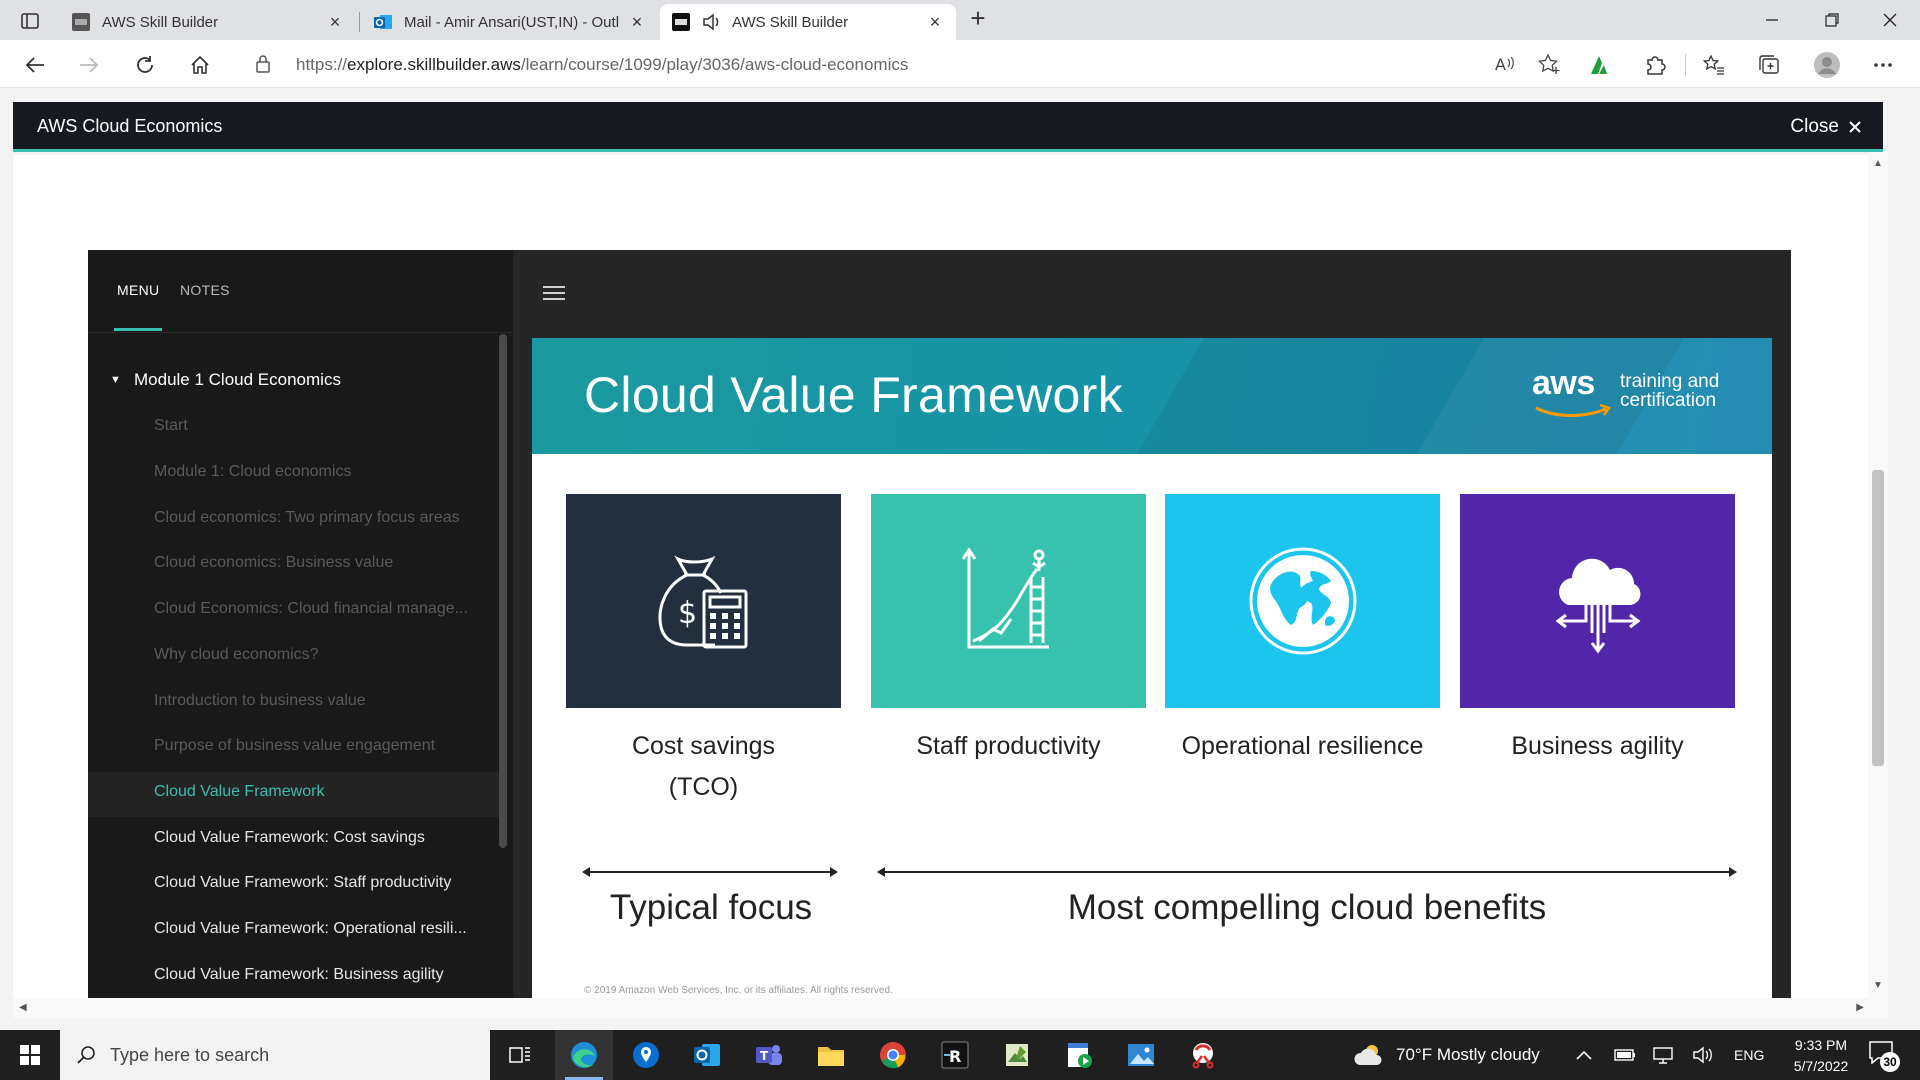 The width and height of the screenshot is (1920, 1080). Describe the element at coordinates (1749, 1055) in the screenshot. I see `input-language: ENG` at that location.